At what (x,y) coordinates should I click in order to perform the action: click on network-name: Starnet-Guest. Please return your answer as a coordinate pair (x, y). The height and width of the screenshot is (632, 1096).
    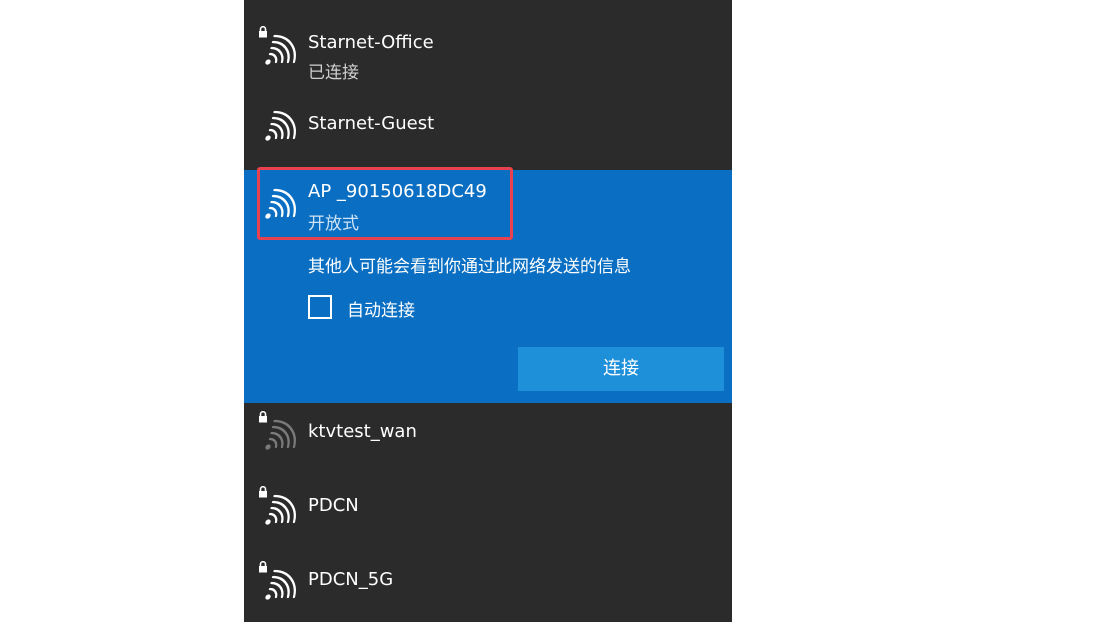
    Looking at the image, I should click on (371, 123).